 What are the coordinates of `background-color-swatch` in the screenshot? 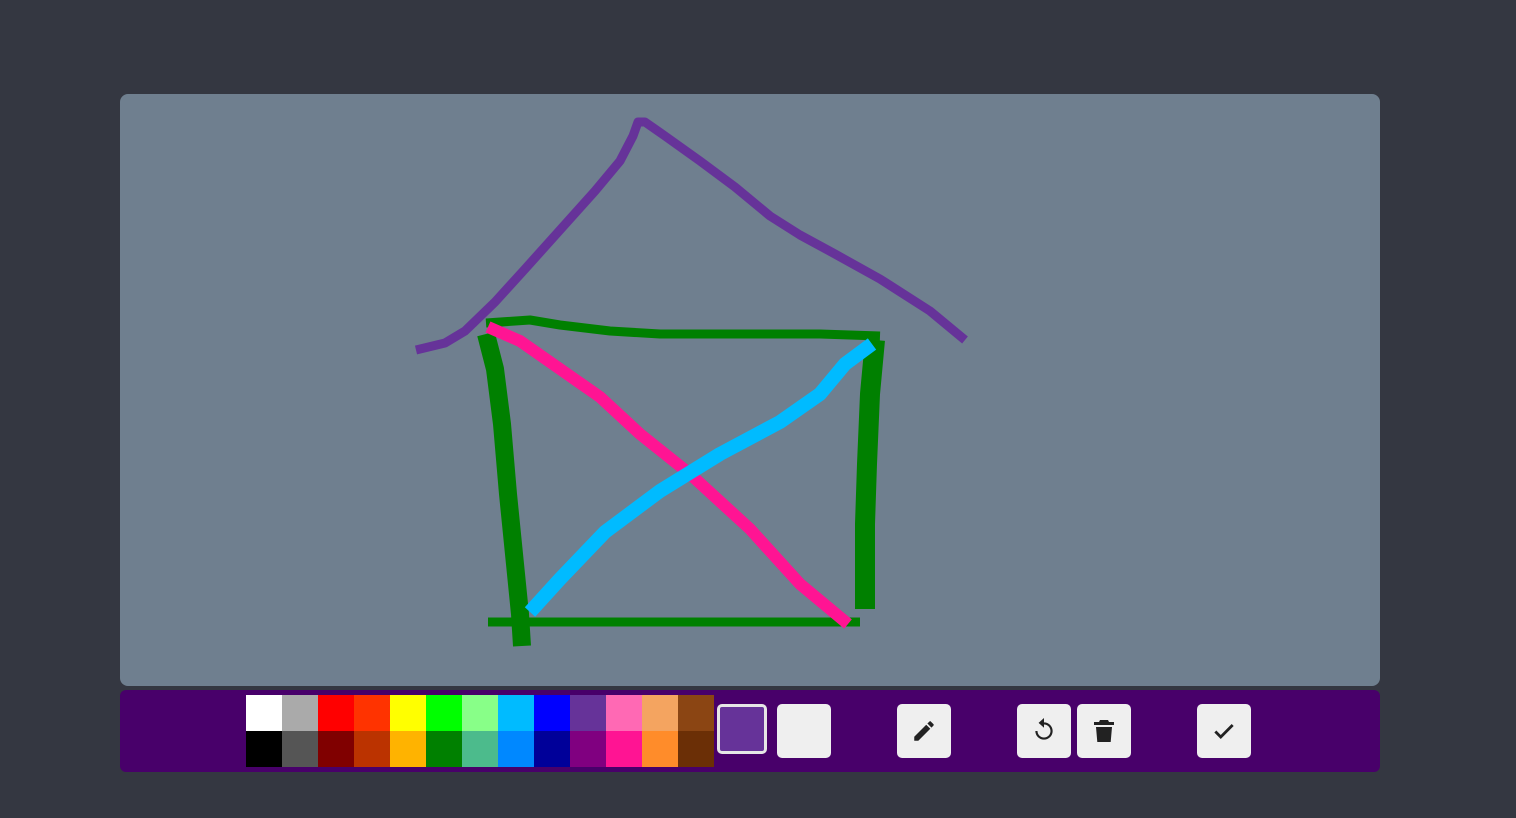 It's located at (804, 731).